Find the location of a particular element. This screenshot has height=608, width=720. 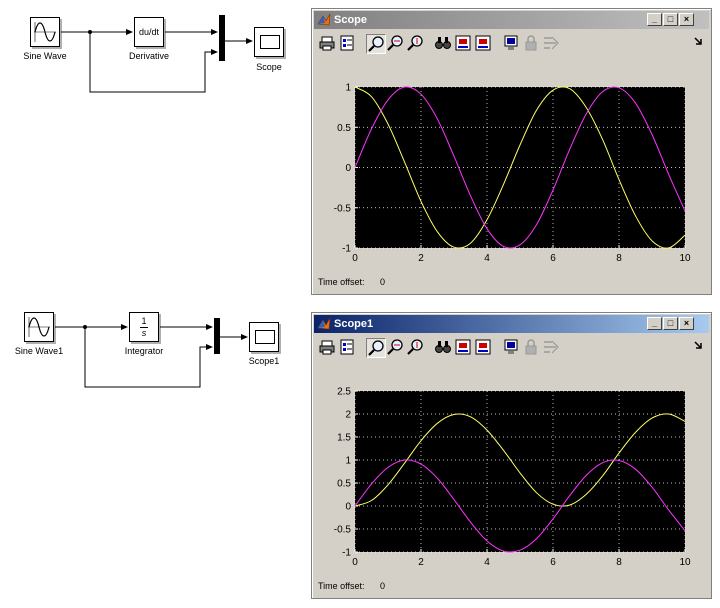

y-tick-label: 2 is located at coordinates (348, 415).